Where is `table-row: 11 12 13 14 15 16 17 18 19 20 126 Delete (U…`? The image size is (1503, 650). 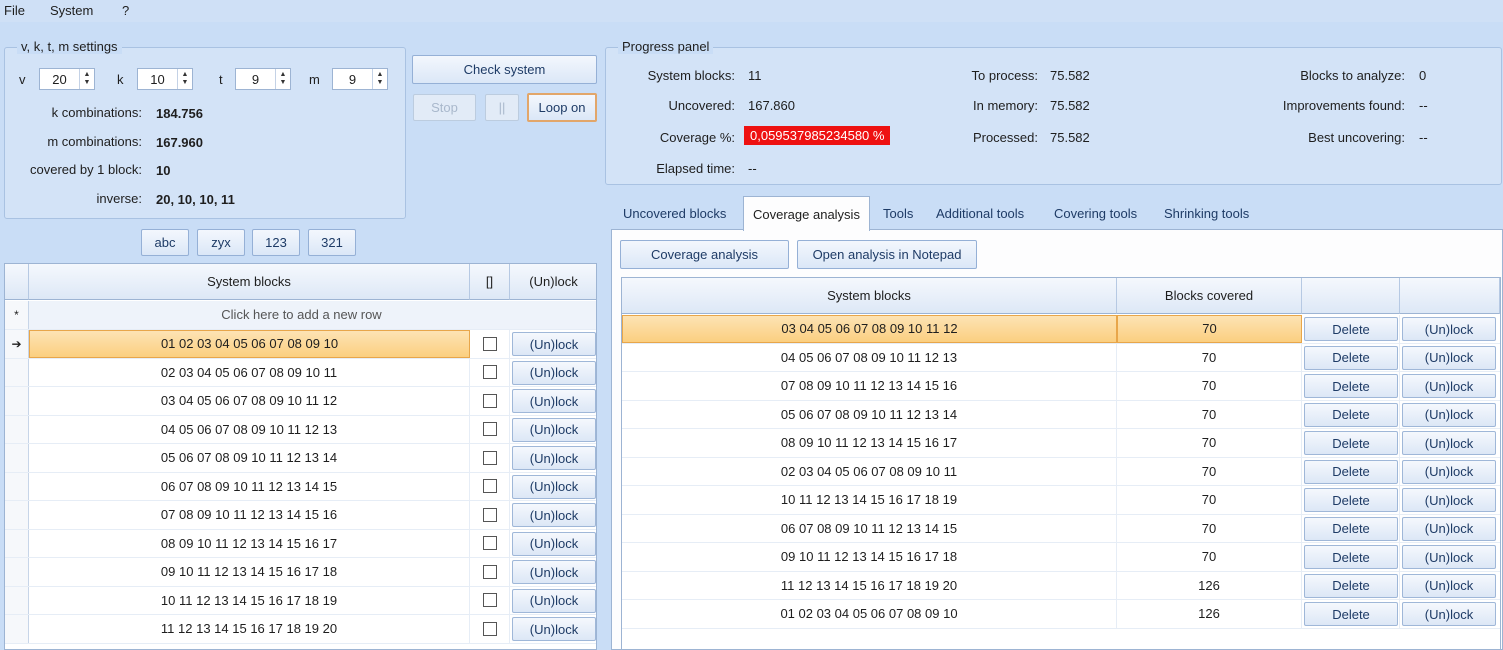
table-row: 11 12 13 14 15 16 17 18 19 20 126 Delete (U… is located at coordinates (1061, 585).